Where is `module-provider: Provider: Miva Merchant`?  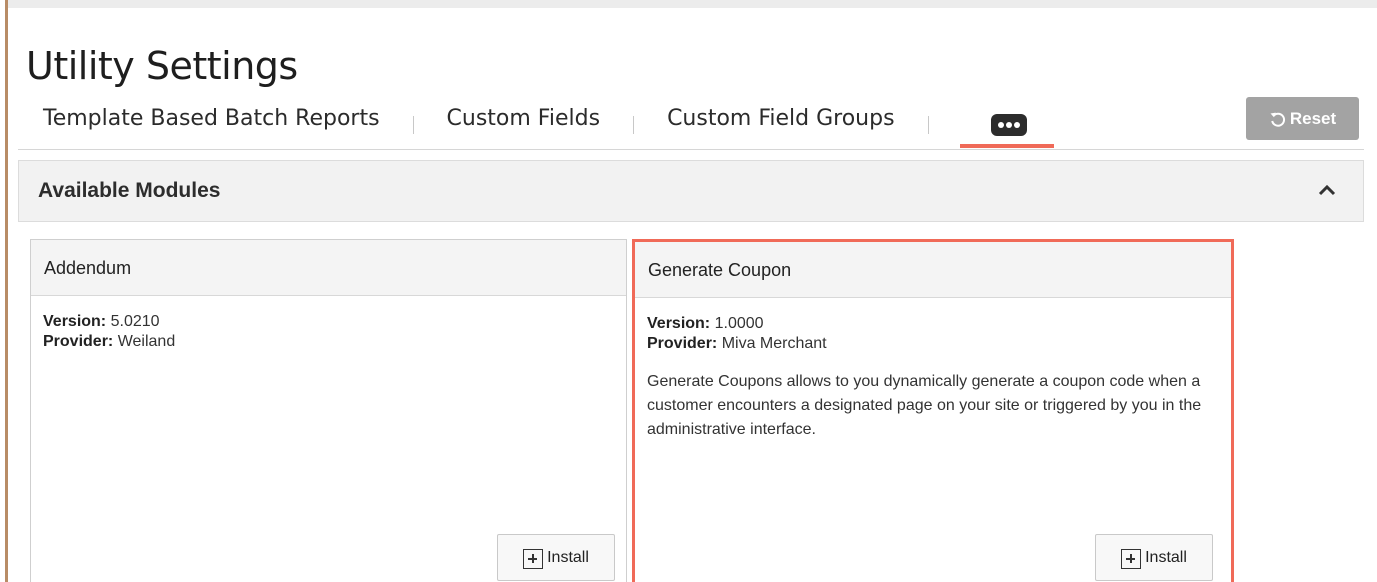 module-provider: Provider: Miva Merchant is located at coordinates (737, 343).